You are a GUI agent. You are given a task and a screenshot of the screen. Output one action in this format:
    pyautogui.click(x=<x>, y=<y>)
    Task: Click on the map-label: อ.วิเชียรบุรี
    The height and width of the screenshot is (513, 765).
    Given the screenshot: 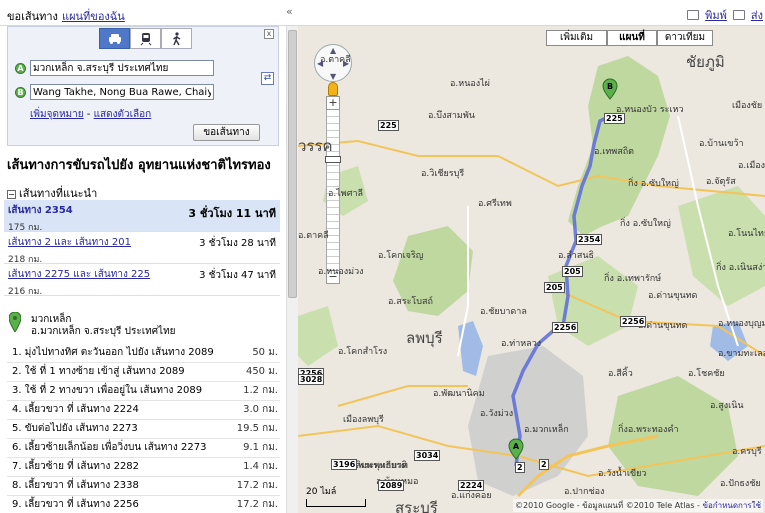 What is the action you would take?
    pyautogui.click(x=443, y=174)
    